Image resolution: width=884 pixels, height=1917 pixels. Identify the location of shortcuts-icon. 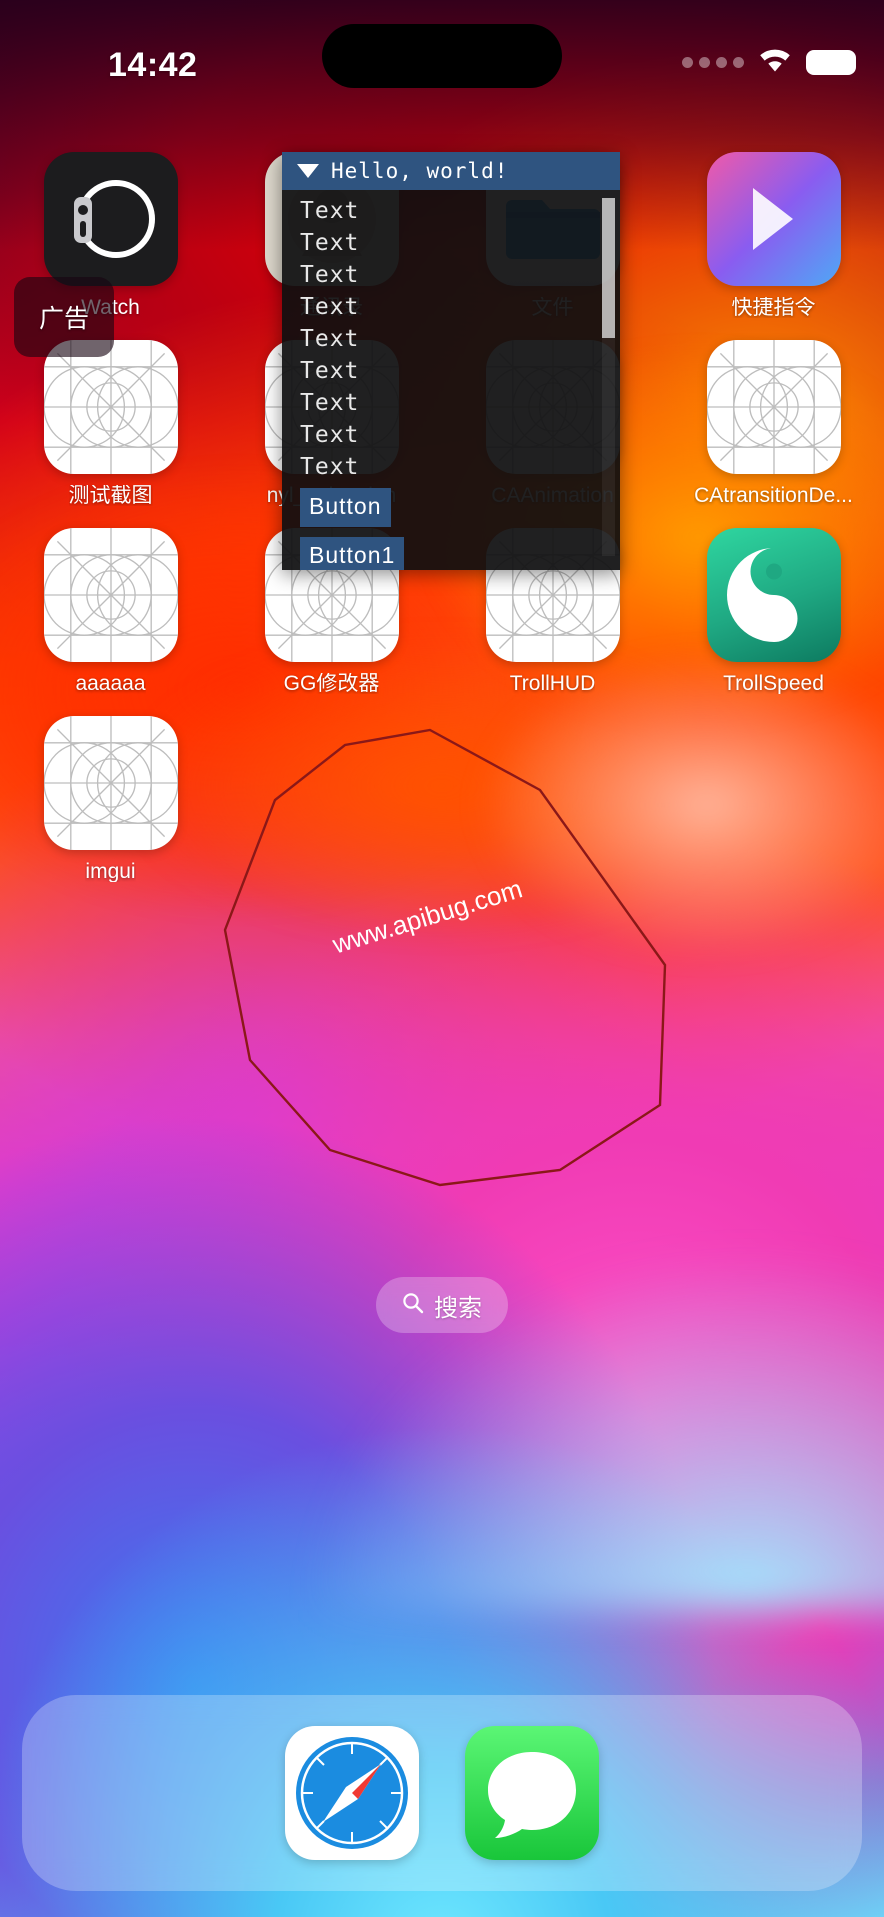
(773, 219).